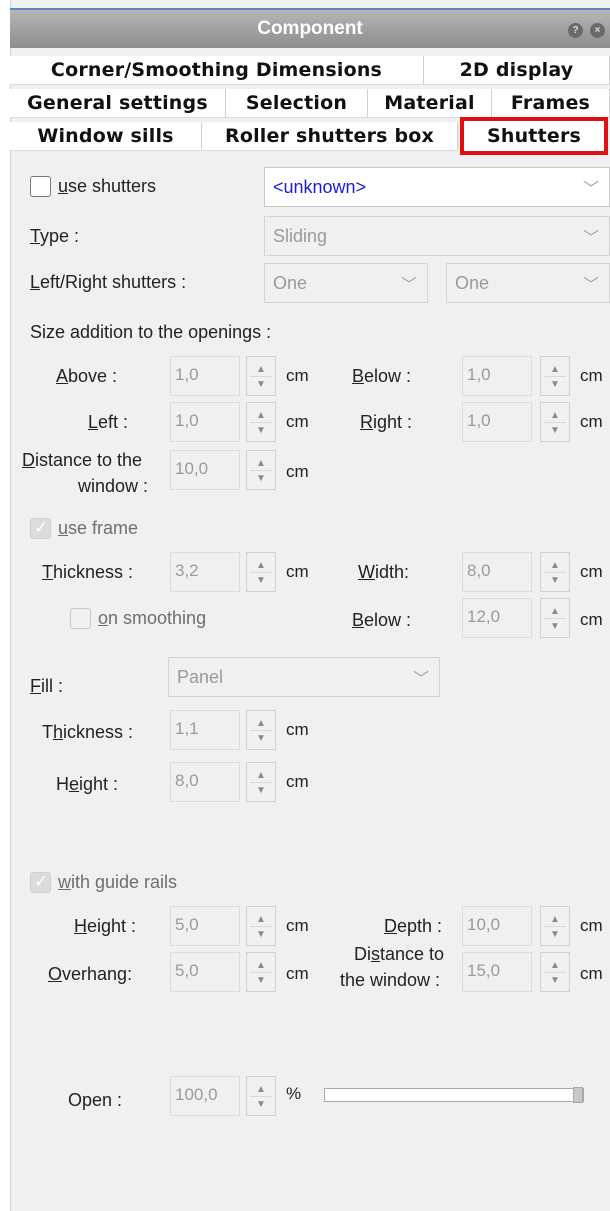 This screenshot has height=1211, width=610. What do you see at coordinates (205, 1096) in the screenshot?
I see `open-input: 100,0` at bounding box center [205, 1096].